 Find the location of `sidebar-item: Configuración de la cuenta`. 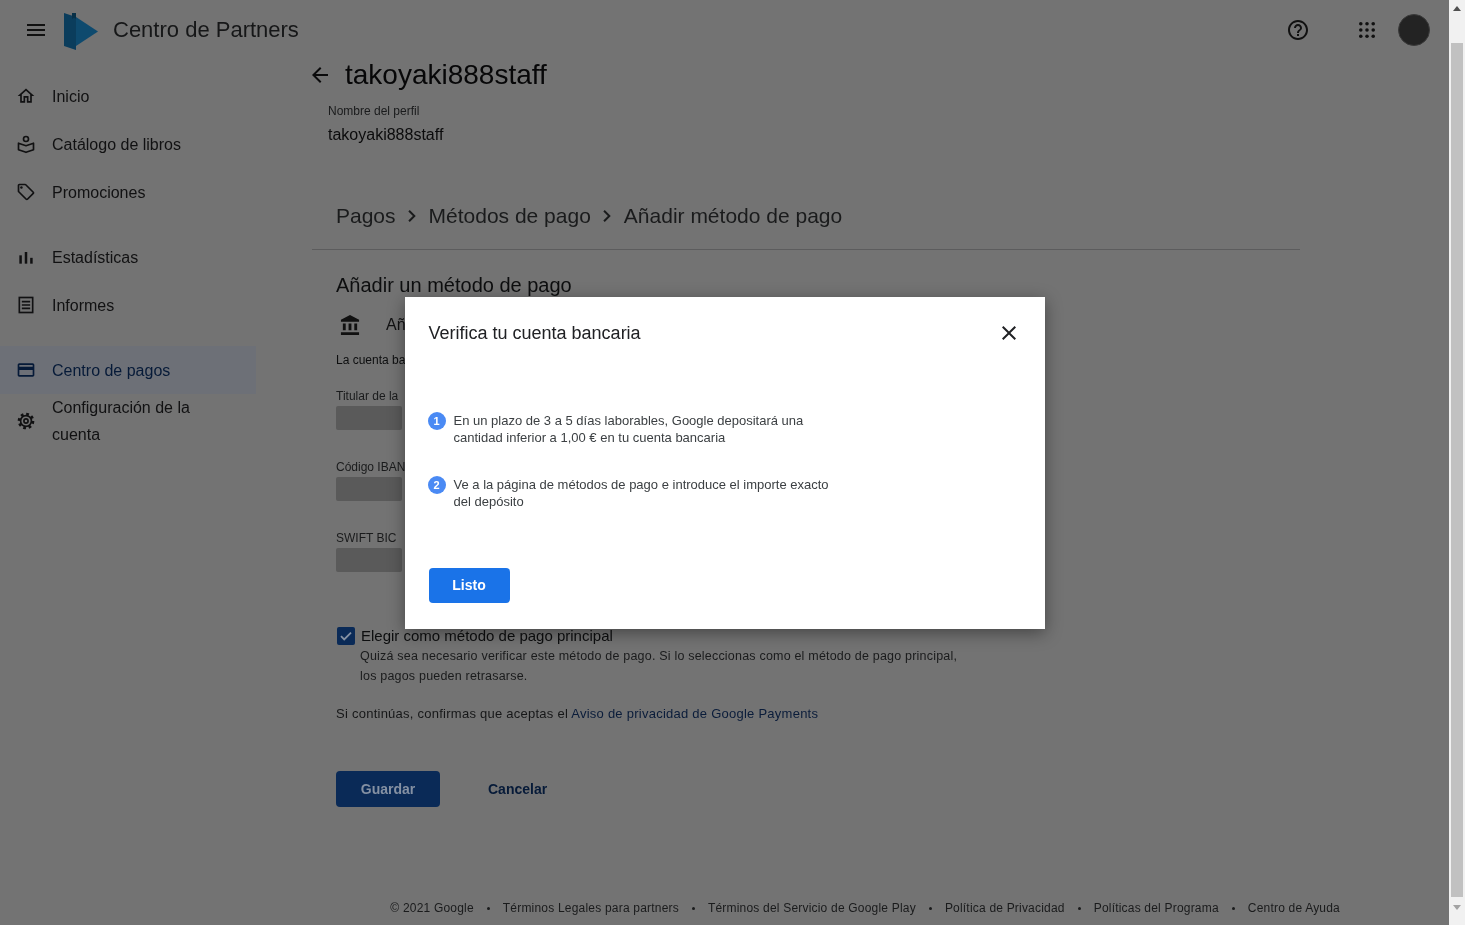

sidebar-item: Configuración de la cuenta is located at coordinates (128, 421).